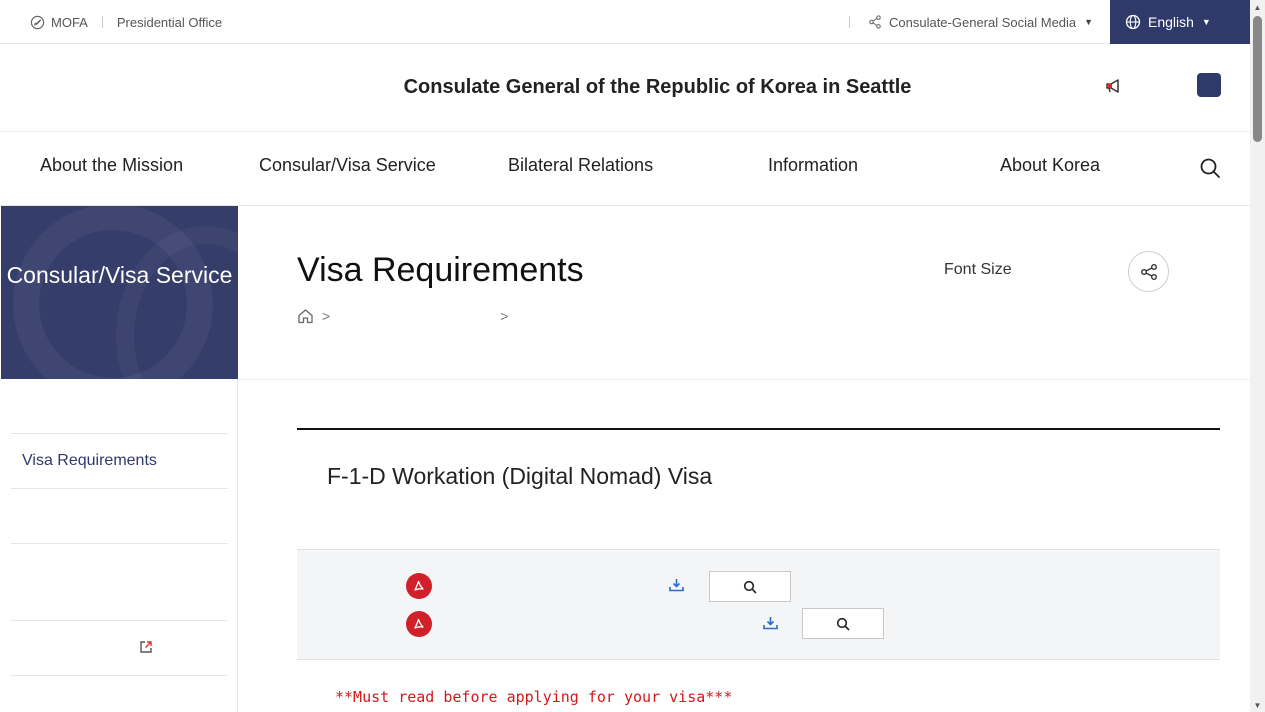  I want to click on share-button, so click(1148, 271).